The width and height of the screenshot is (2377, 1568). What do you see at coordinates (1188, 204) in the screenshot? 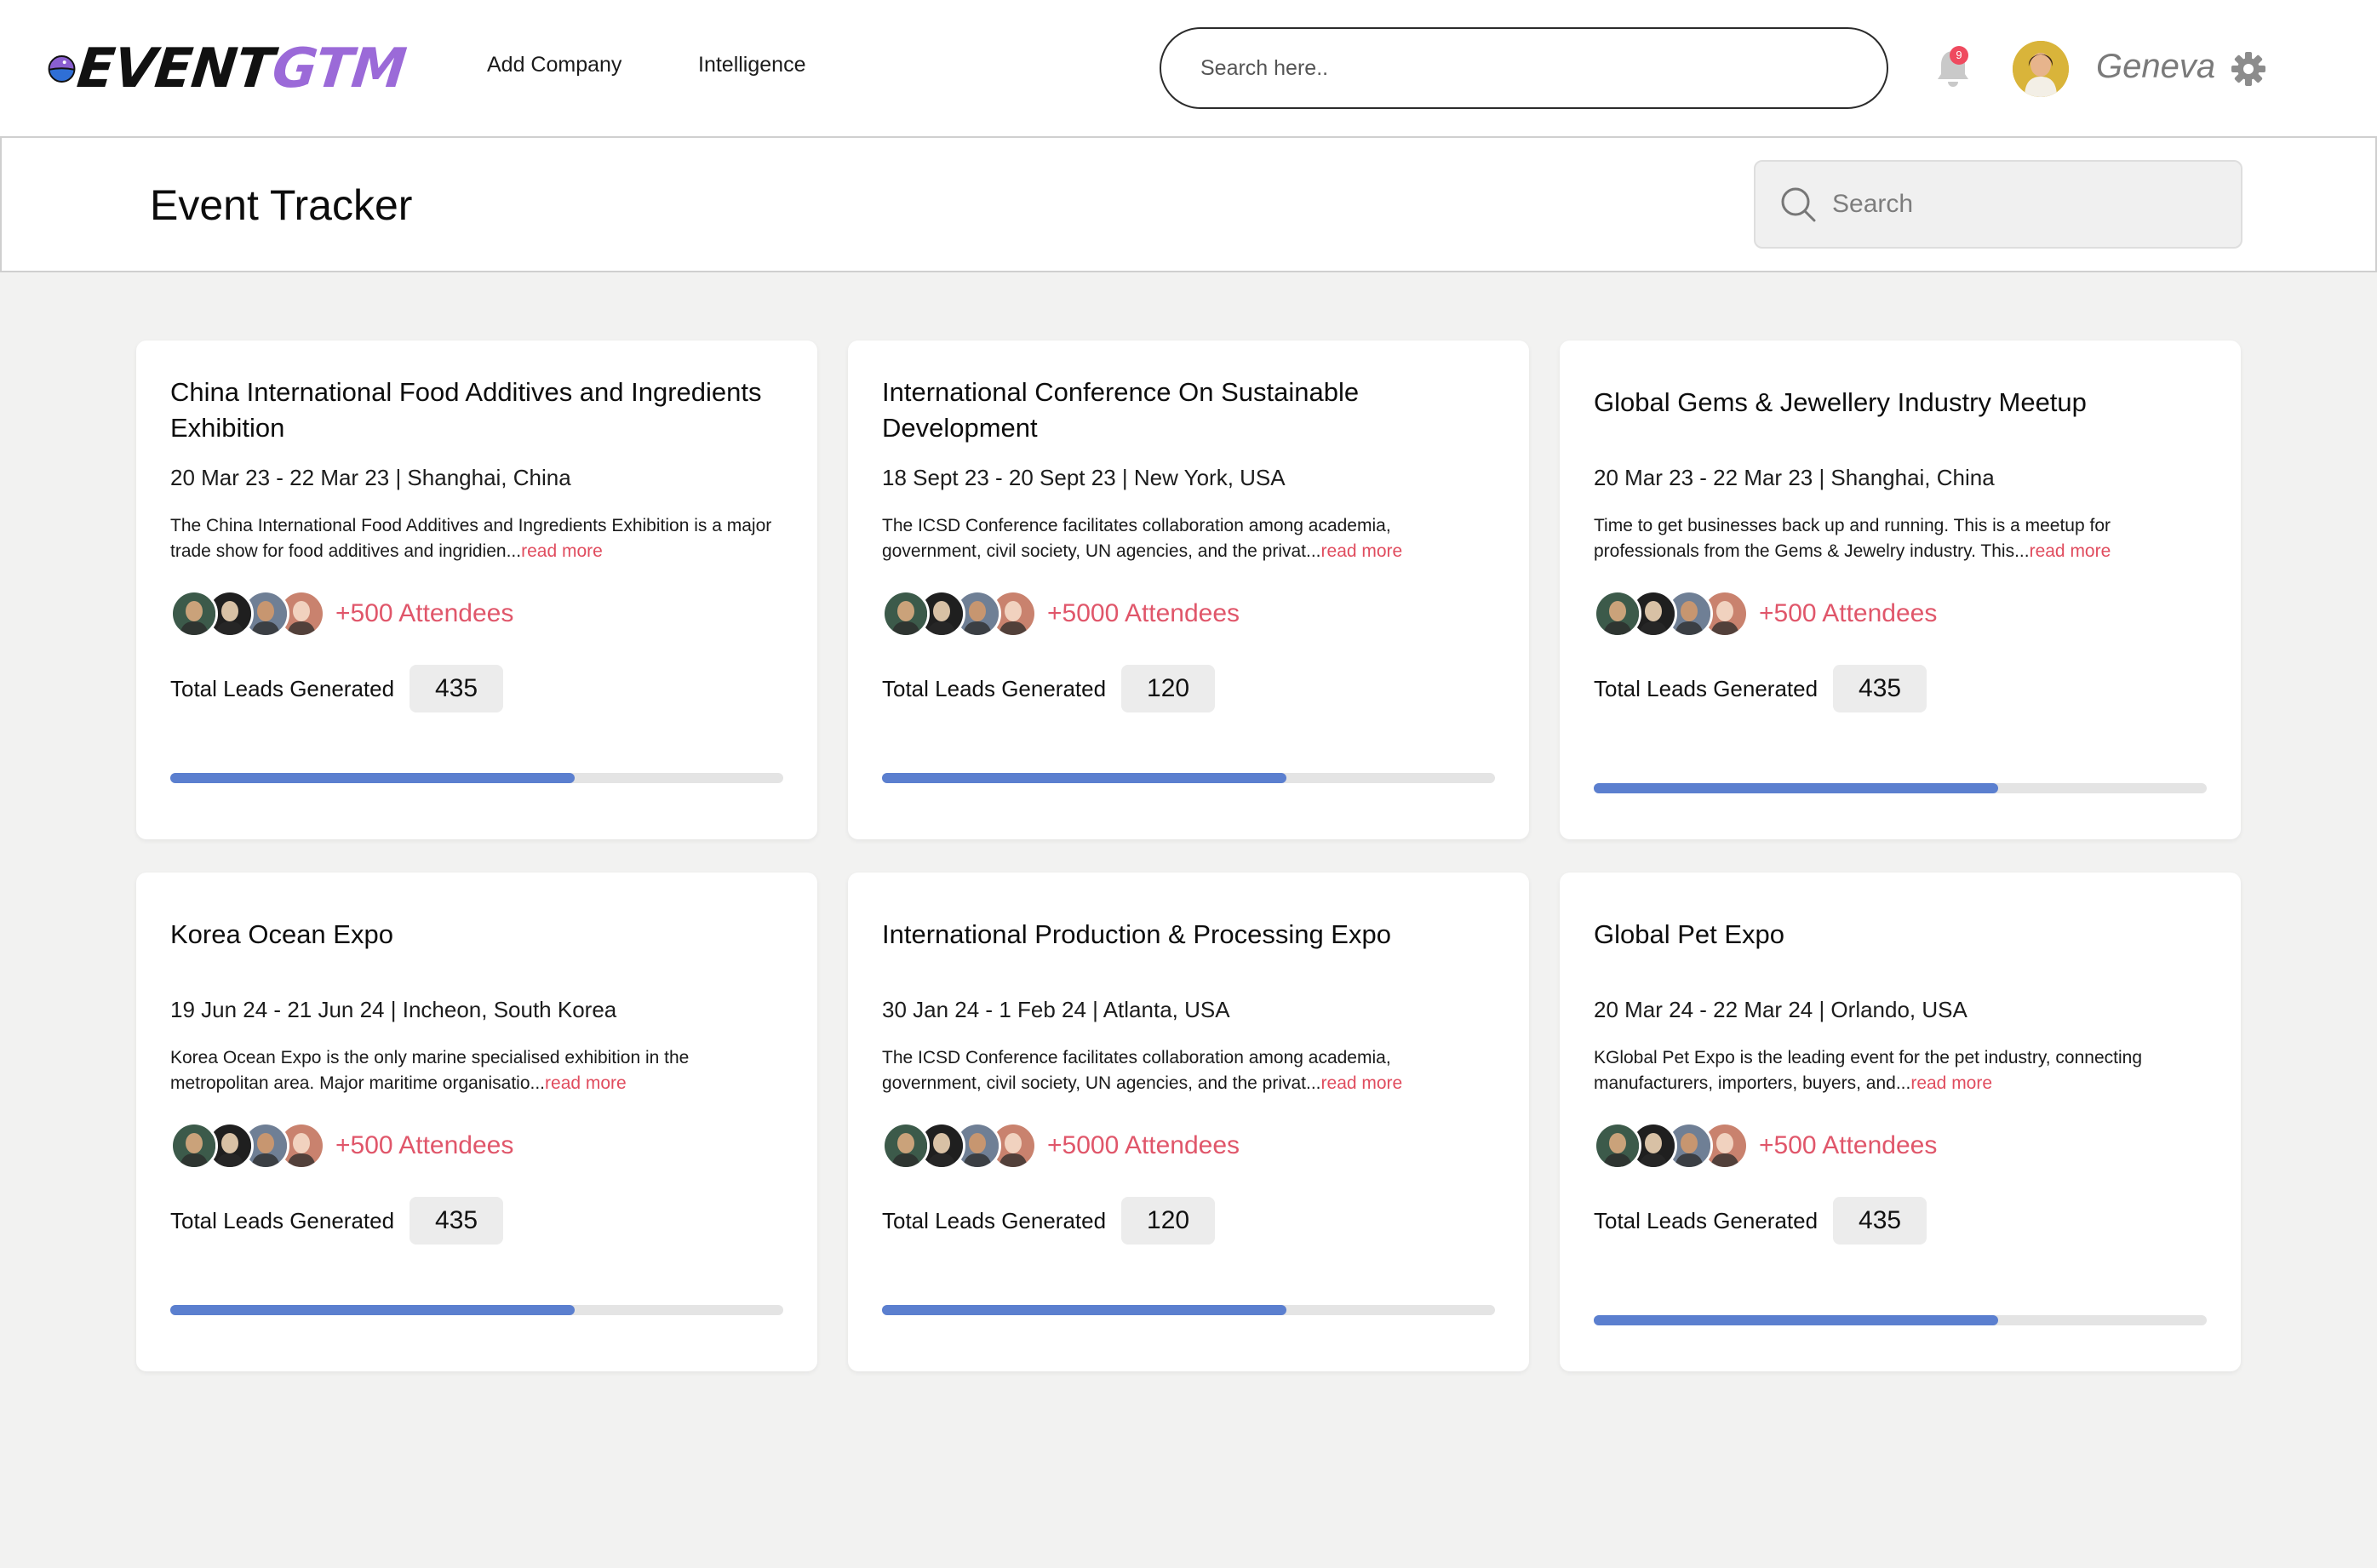
I see `page-header: Event Tracker` at bounding box center [1188, 204].